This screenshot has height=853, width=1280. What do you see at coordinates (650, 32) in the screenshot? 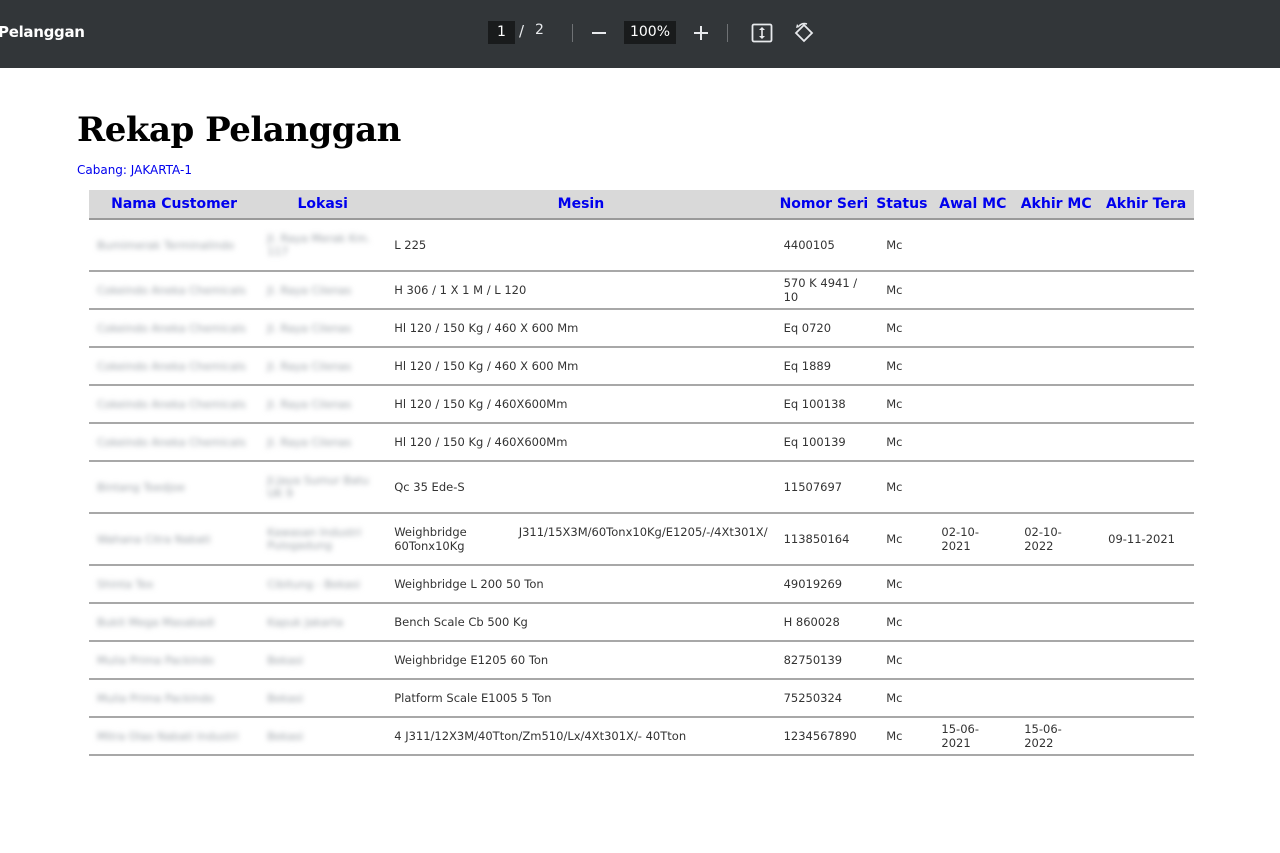
I see `zoom-input: 100%` at bounding box center [650, 32].